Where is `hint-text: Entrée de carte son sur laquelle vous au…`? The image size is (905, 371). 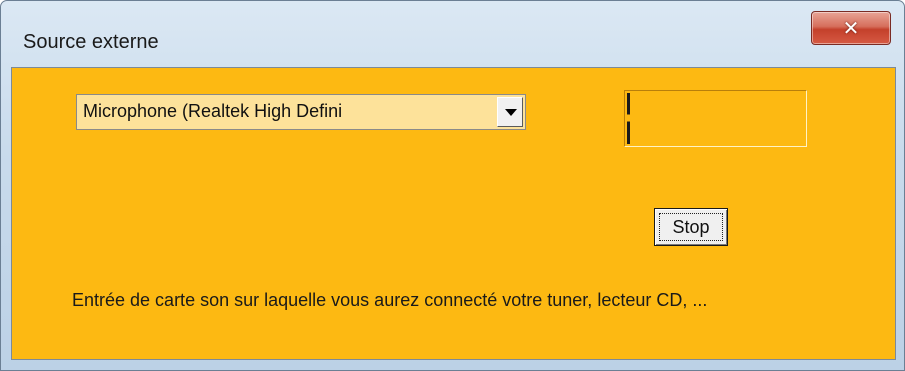
hint-text: Entrée de carte son sur laquelle vous au… is located at coordinates (390, 300).